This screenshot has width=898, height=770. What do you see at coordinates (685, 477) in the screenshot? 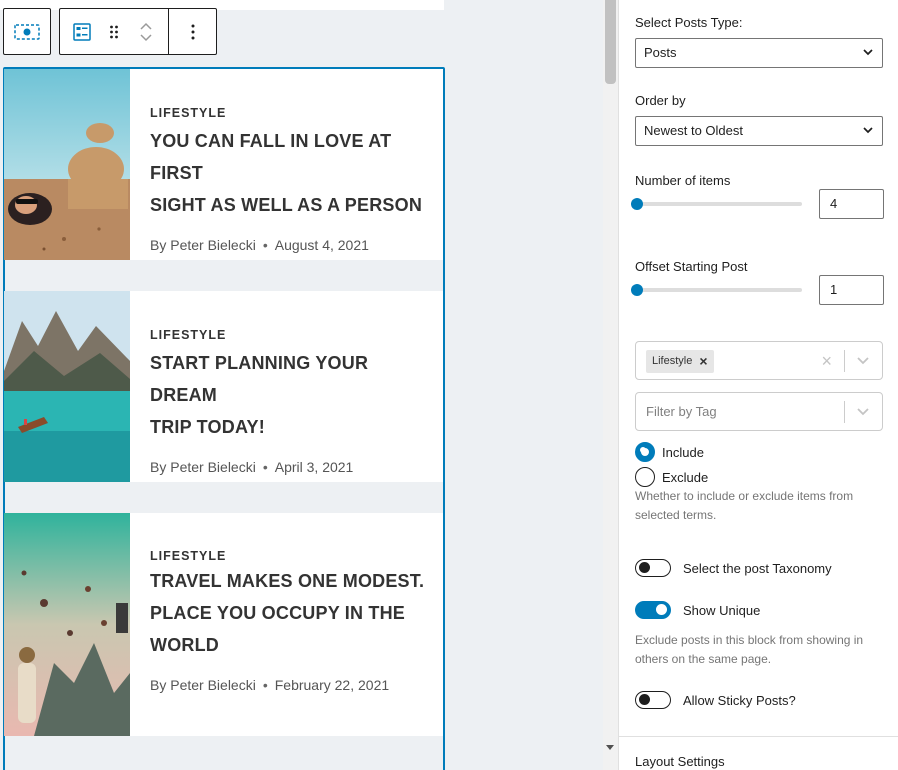
I see `exclude-label: Exclude` at bounding box center [685, 477].